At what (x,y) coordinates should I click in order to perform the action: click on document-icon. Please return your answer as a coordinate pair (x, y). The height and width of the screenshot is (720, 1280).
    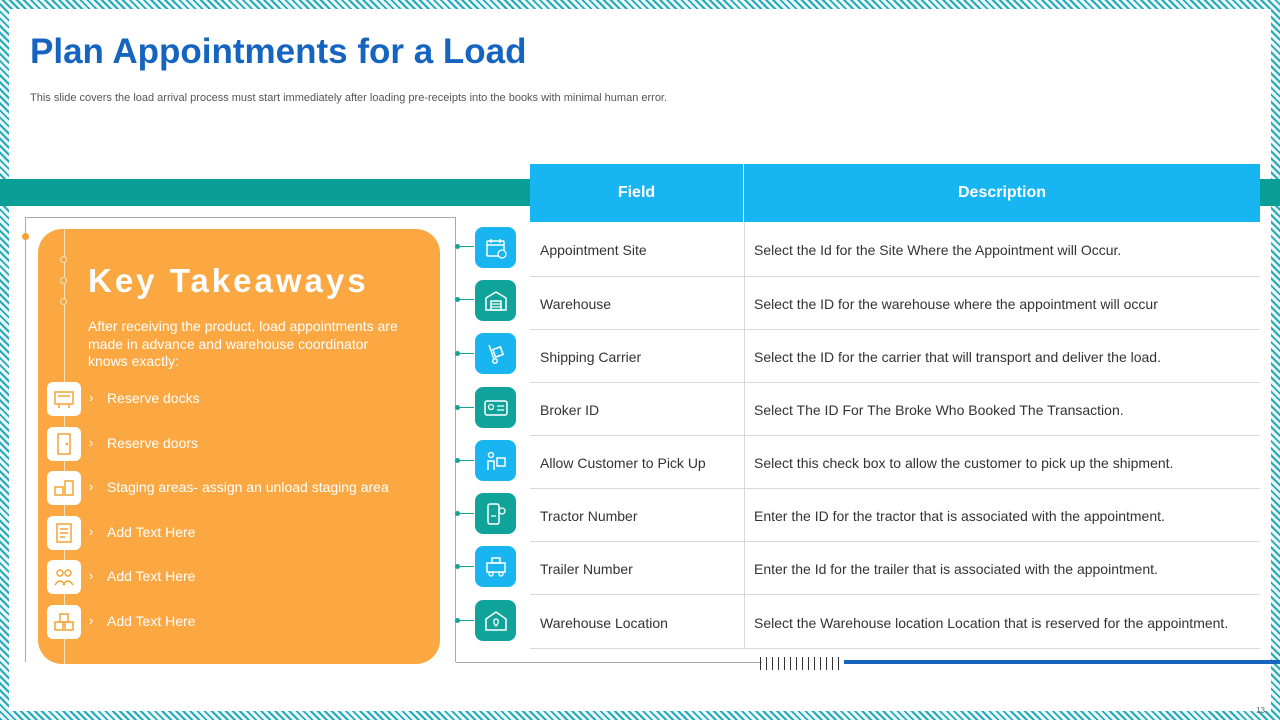
    Looking at the image, I should click on (64, 533).